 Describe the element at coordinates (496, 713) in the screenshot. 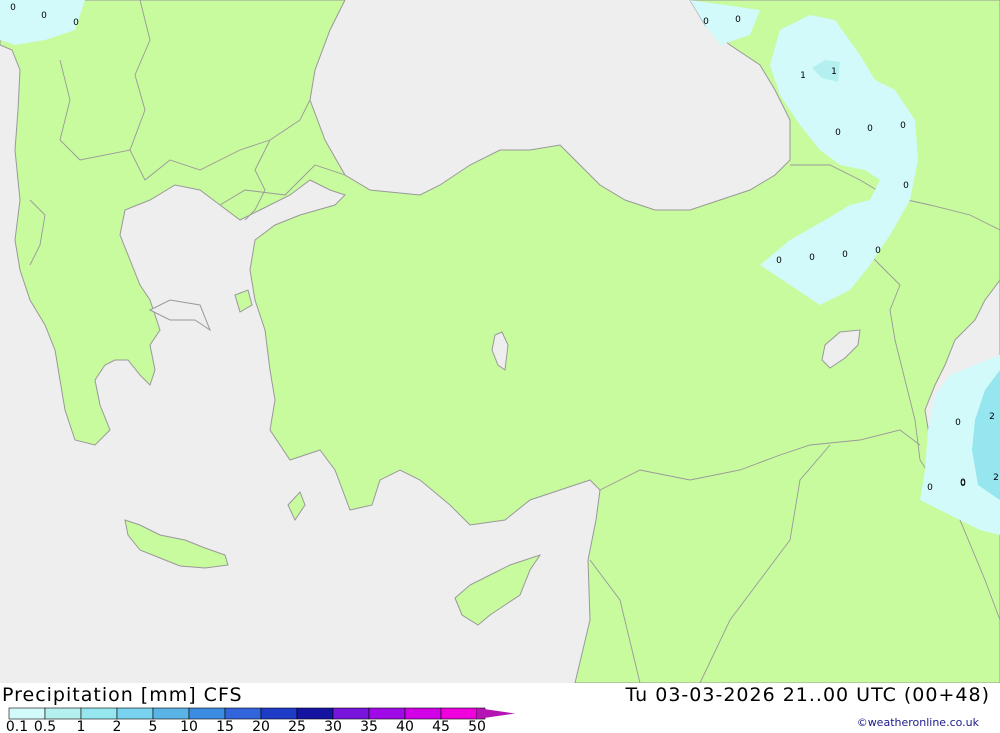

I see `legend-arrow` at that location.